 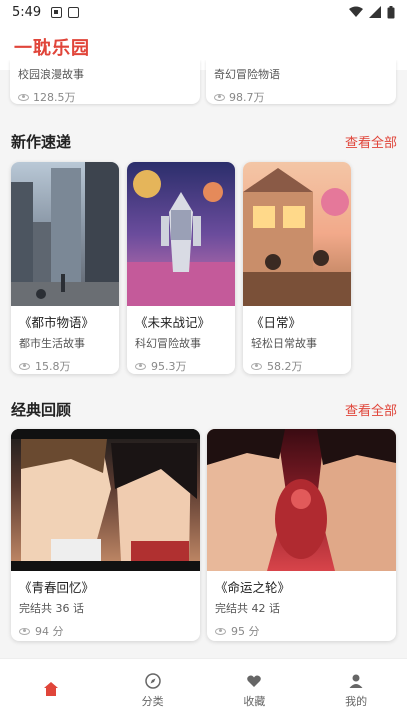 I want to click on comic-card: 《都市物语》 都市生活故事 15.8万, so click(x=65, y=268).